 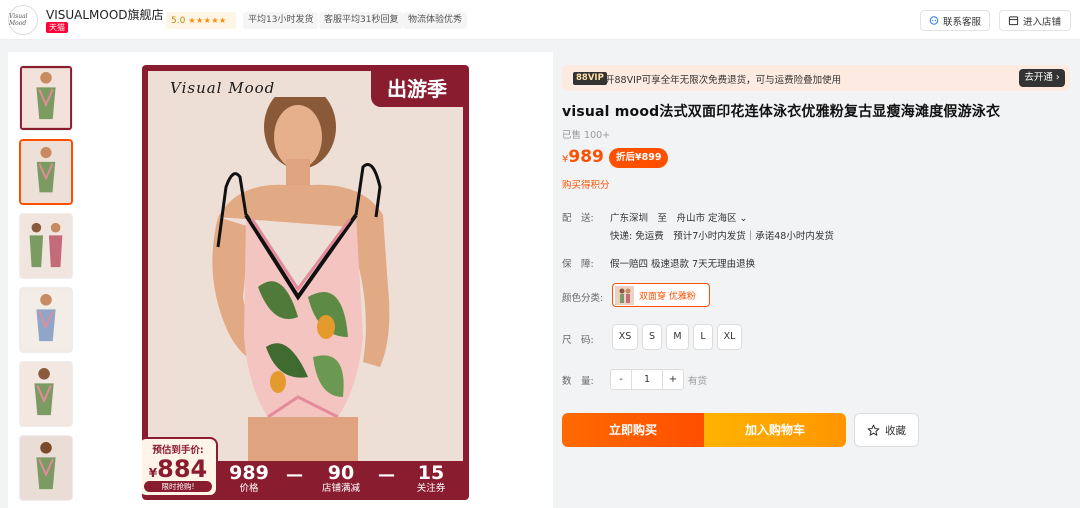 I want to click on shop-rating: 5.0 ★★★★★, so click(x=201, y=20).